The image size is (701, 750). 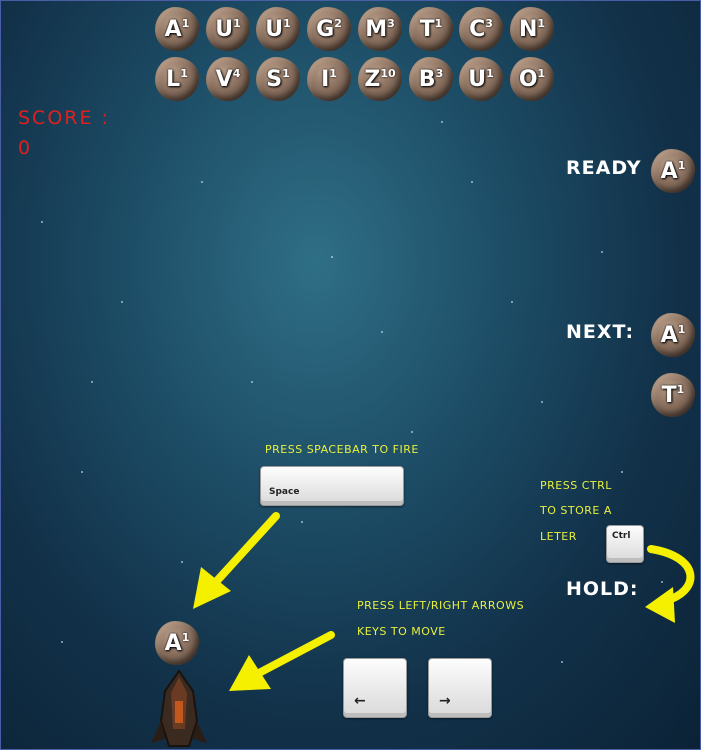 What do you see at coordinates (282, 661) in the screenshot?
I see `arrow-to-ship` at bounding box center [282, 661].